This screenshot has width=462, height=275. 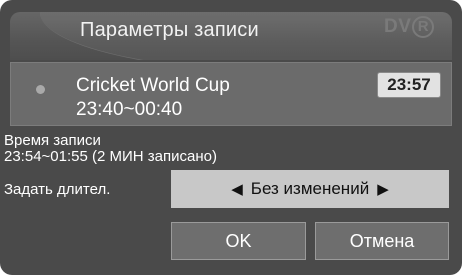 I want to click on program-bullet-icon, so click(x=40, y=89).